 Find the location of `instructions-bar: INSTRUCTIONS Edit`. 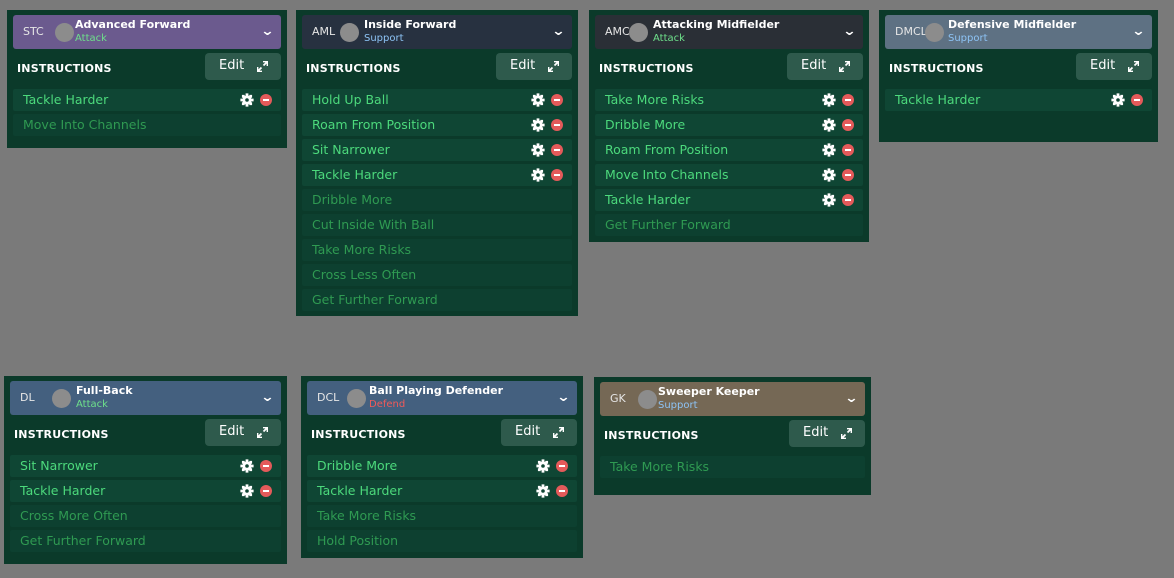

instructions-bar: INSTRUCTIONS Edit is located at coordinates (442, 435).